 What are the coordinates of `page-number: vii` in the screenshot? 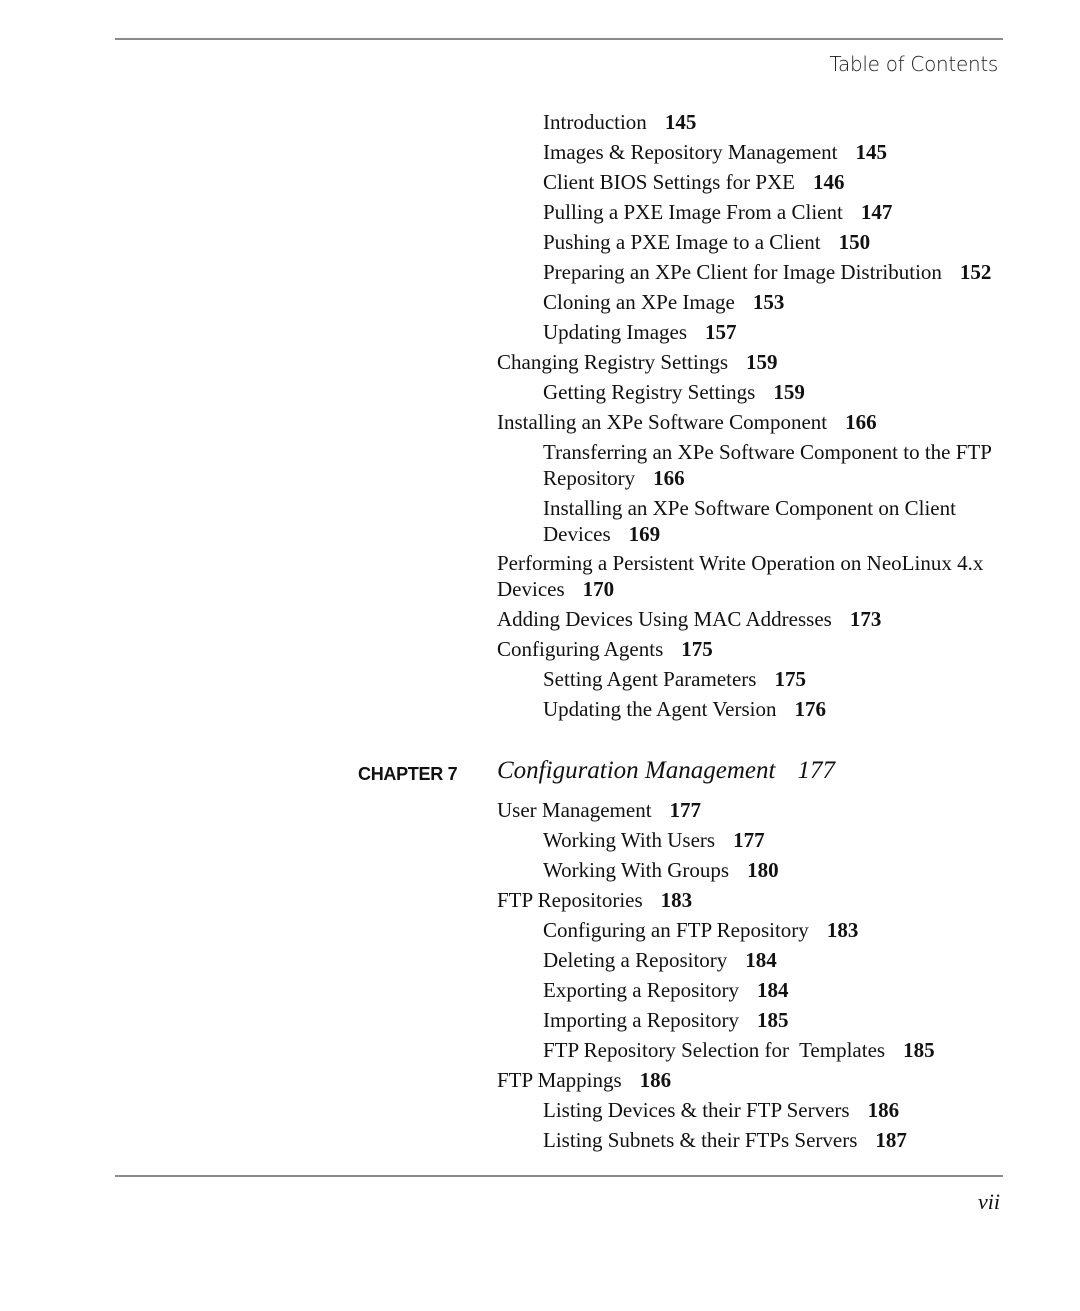 It's located at (989, 1201).